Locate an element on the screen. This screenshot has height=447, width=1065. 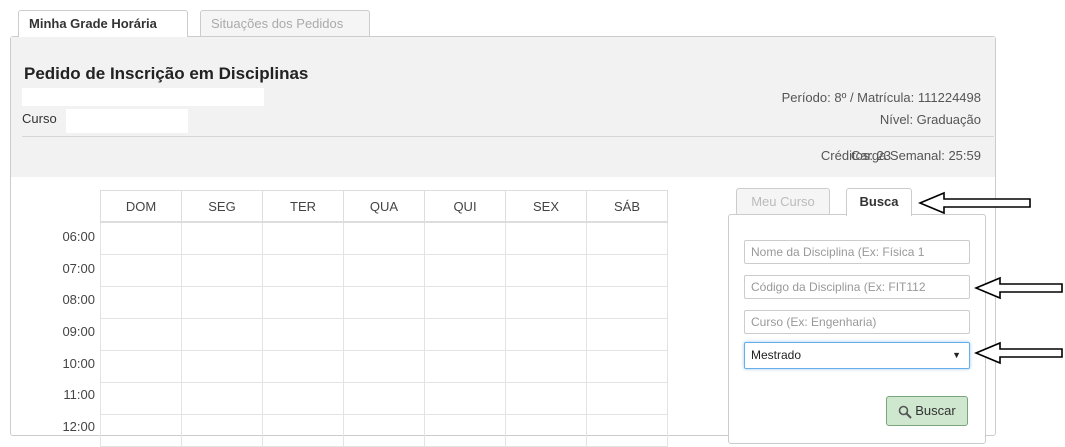
curso-input: Curso (Ex: Engenharia) is located at coordinates (857, 322).